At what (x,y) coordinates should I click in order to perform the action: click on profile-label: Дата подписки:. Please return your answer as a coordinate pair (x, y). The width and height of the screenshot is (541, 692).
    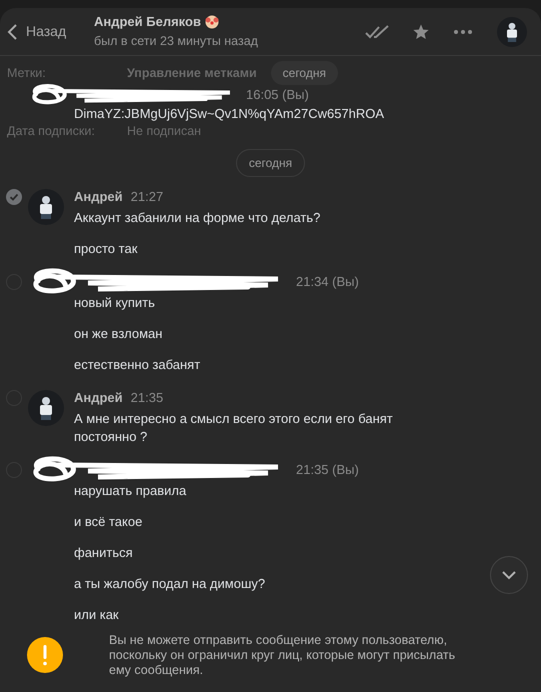
    Looking at the image, I should click on (51, 131).